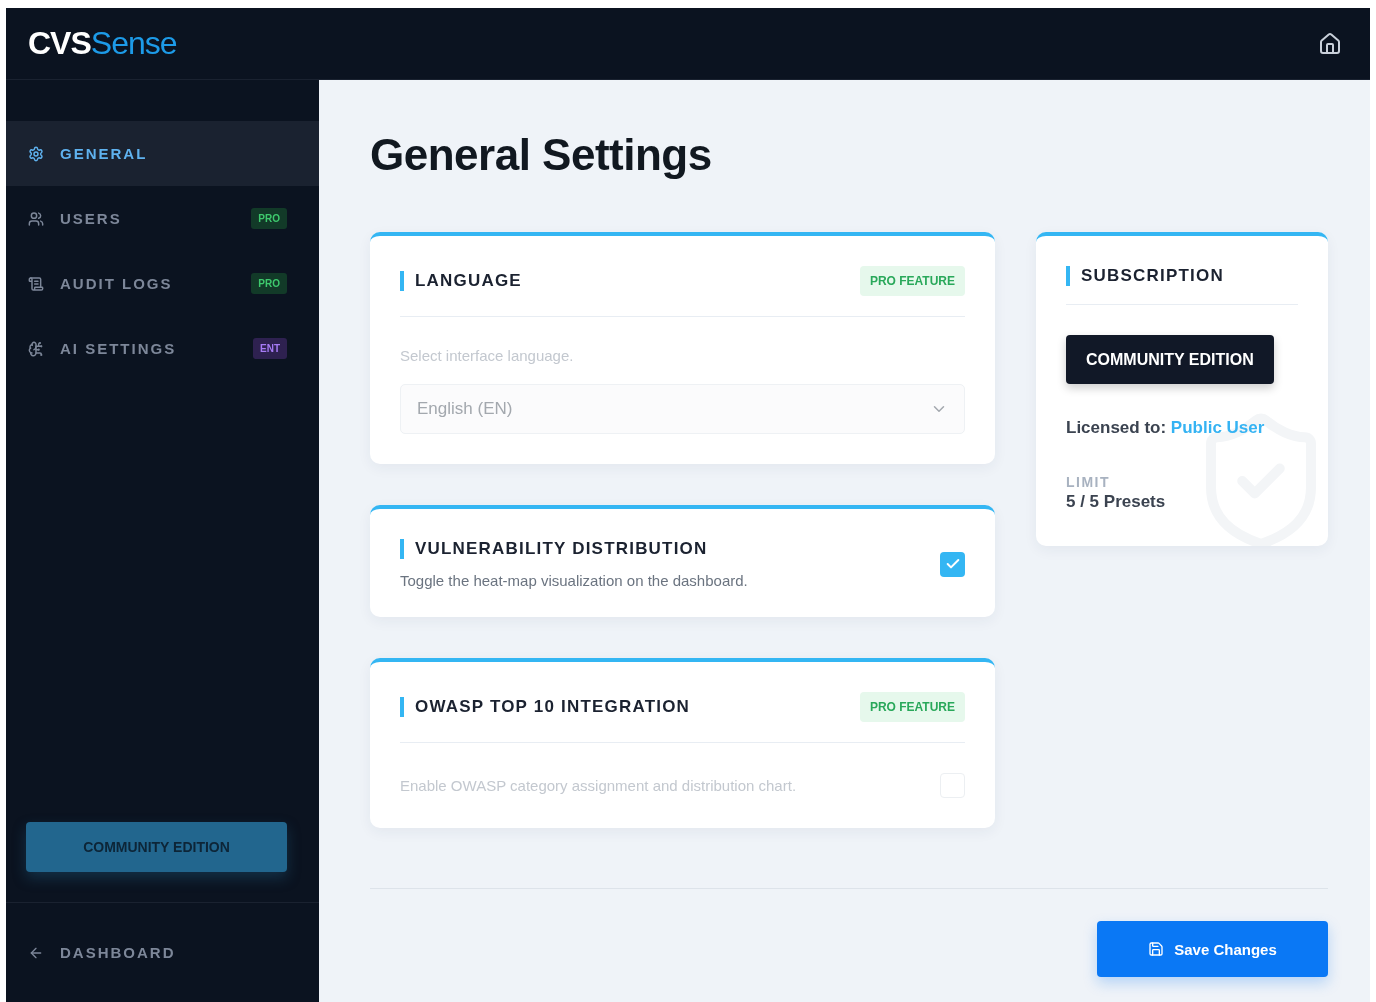  Describe the element at coordinates (36, 153) in the screenshot. I see `gear-icon` at that location.